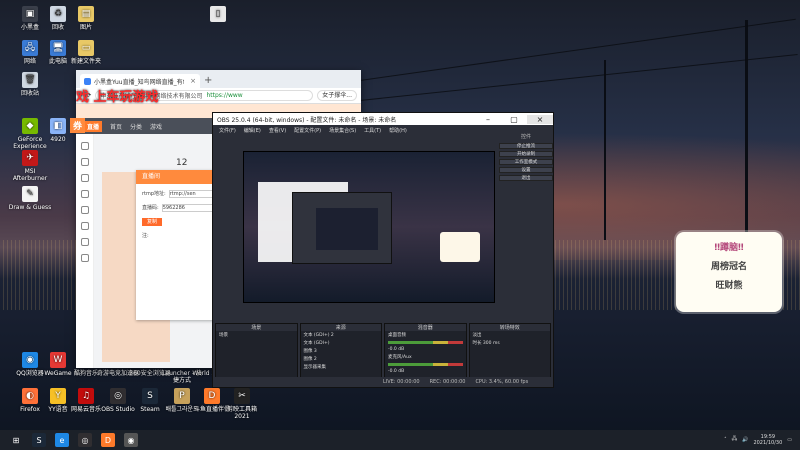 The image size is (800, 450). What do you see at coordinates (136, 126) in the screenshot?
I see `nav-item-category: 分类` at bounding box center [136, 126].